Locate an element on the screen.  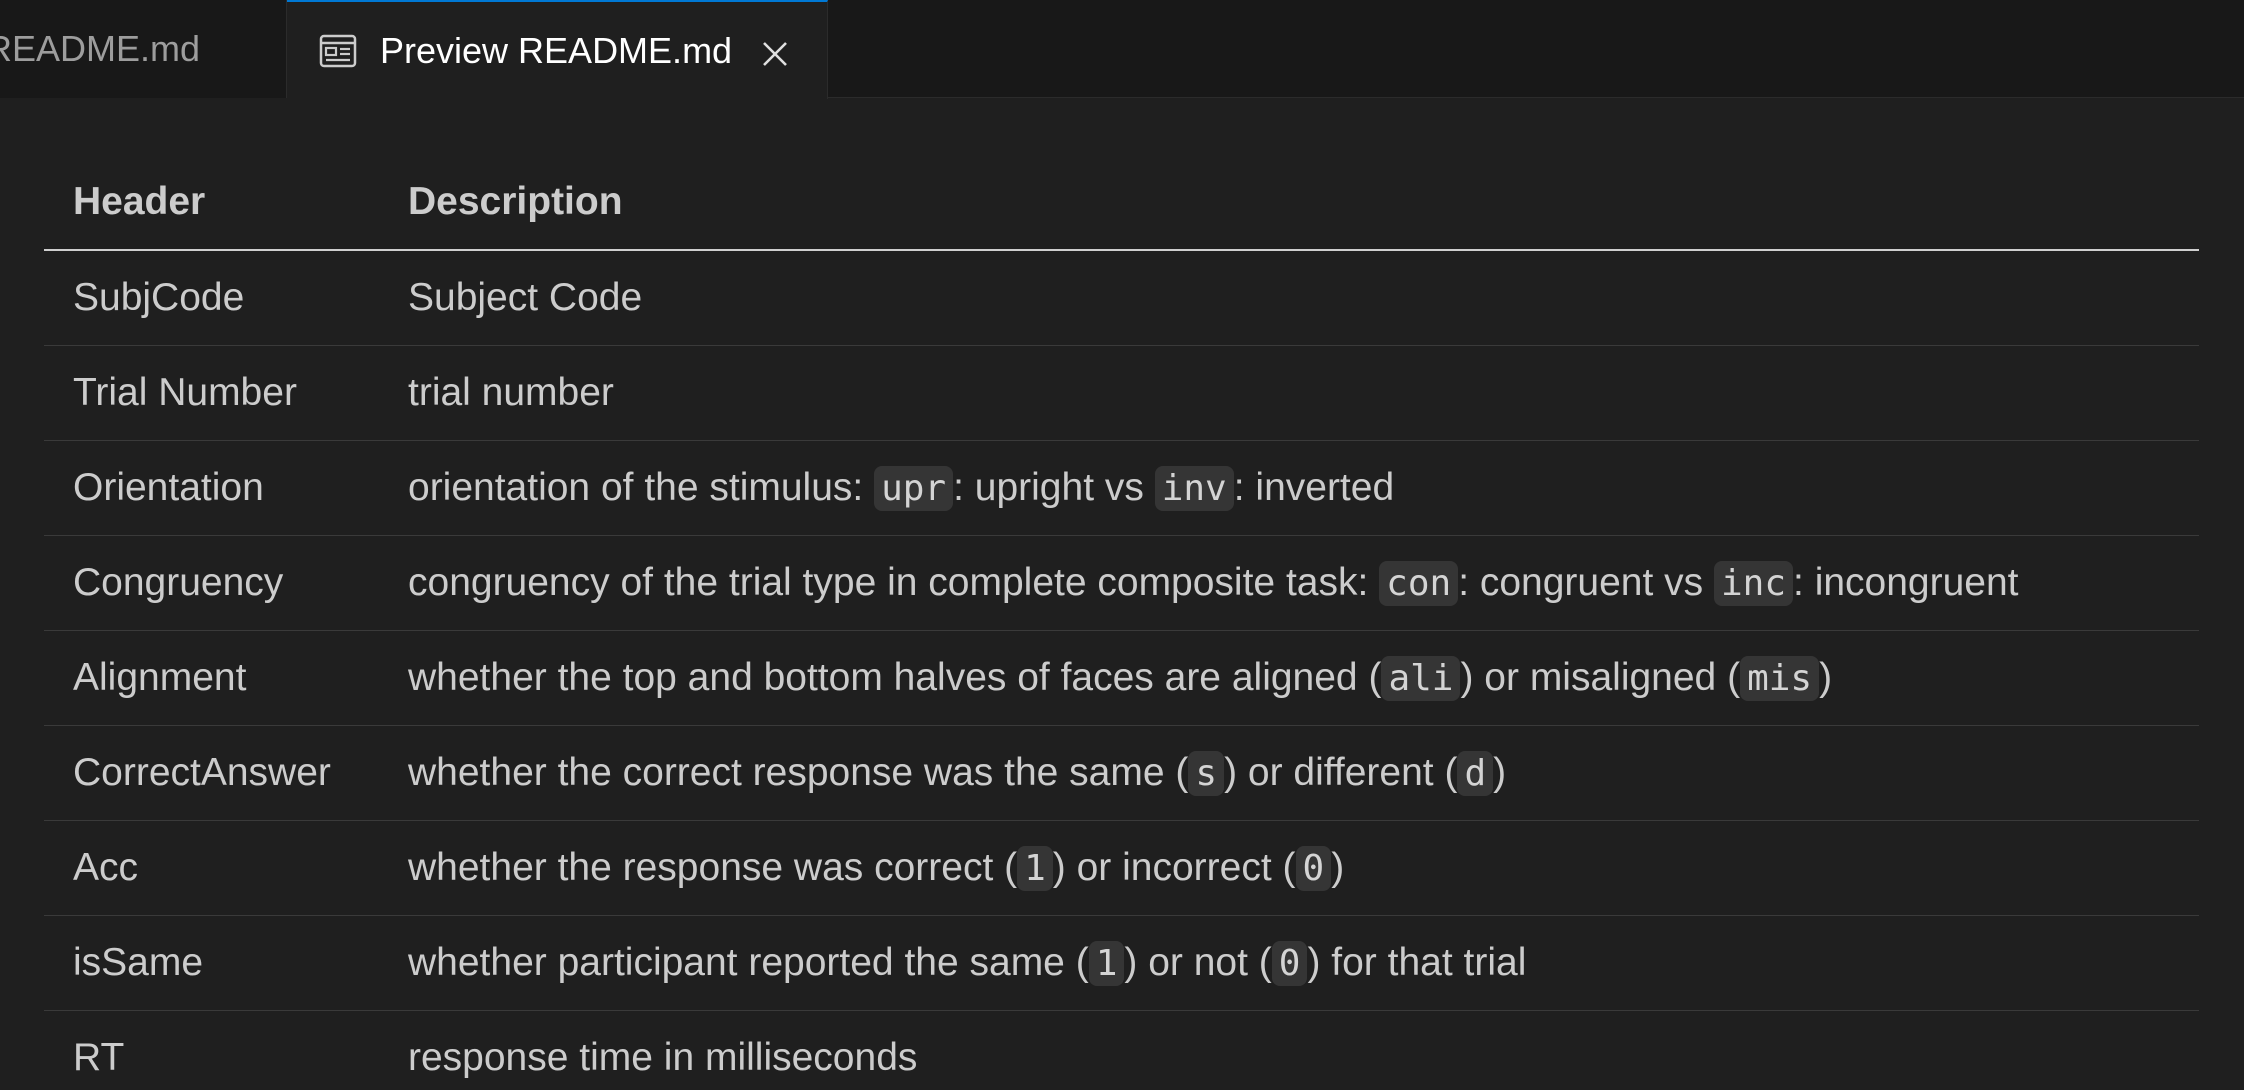
row-header-cell: RT is located at coordinates (211, 1050).